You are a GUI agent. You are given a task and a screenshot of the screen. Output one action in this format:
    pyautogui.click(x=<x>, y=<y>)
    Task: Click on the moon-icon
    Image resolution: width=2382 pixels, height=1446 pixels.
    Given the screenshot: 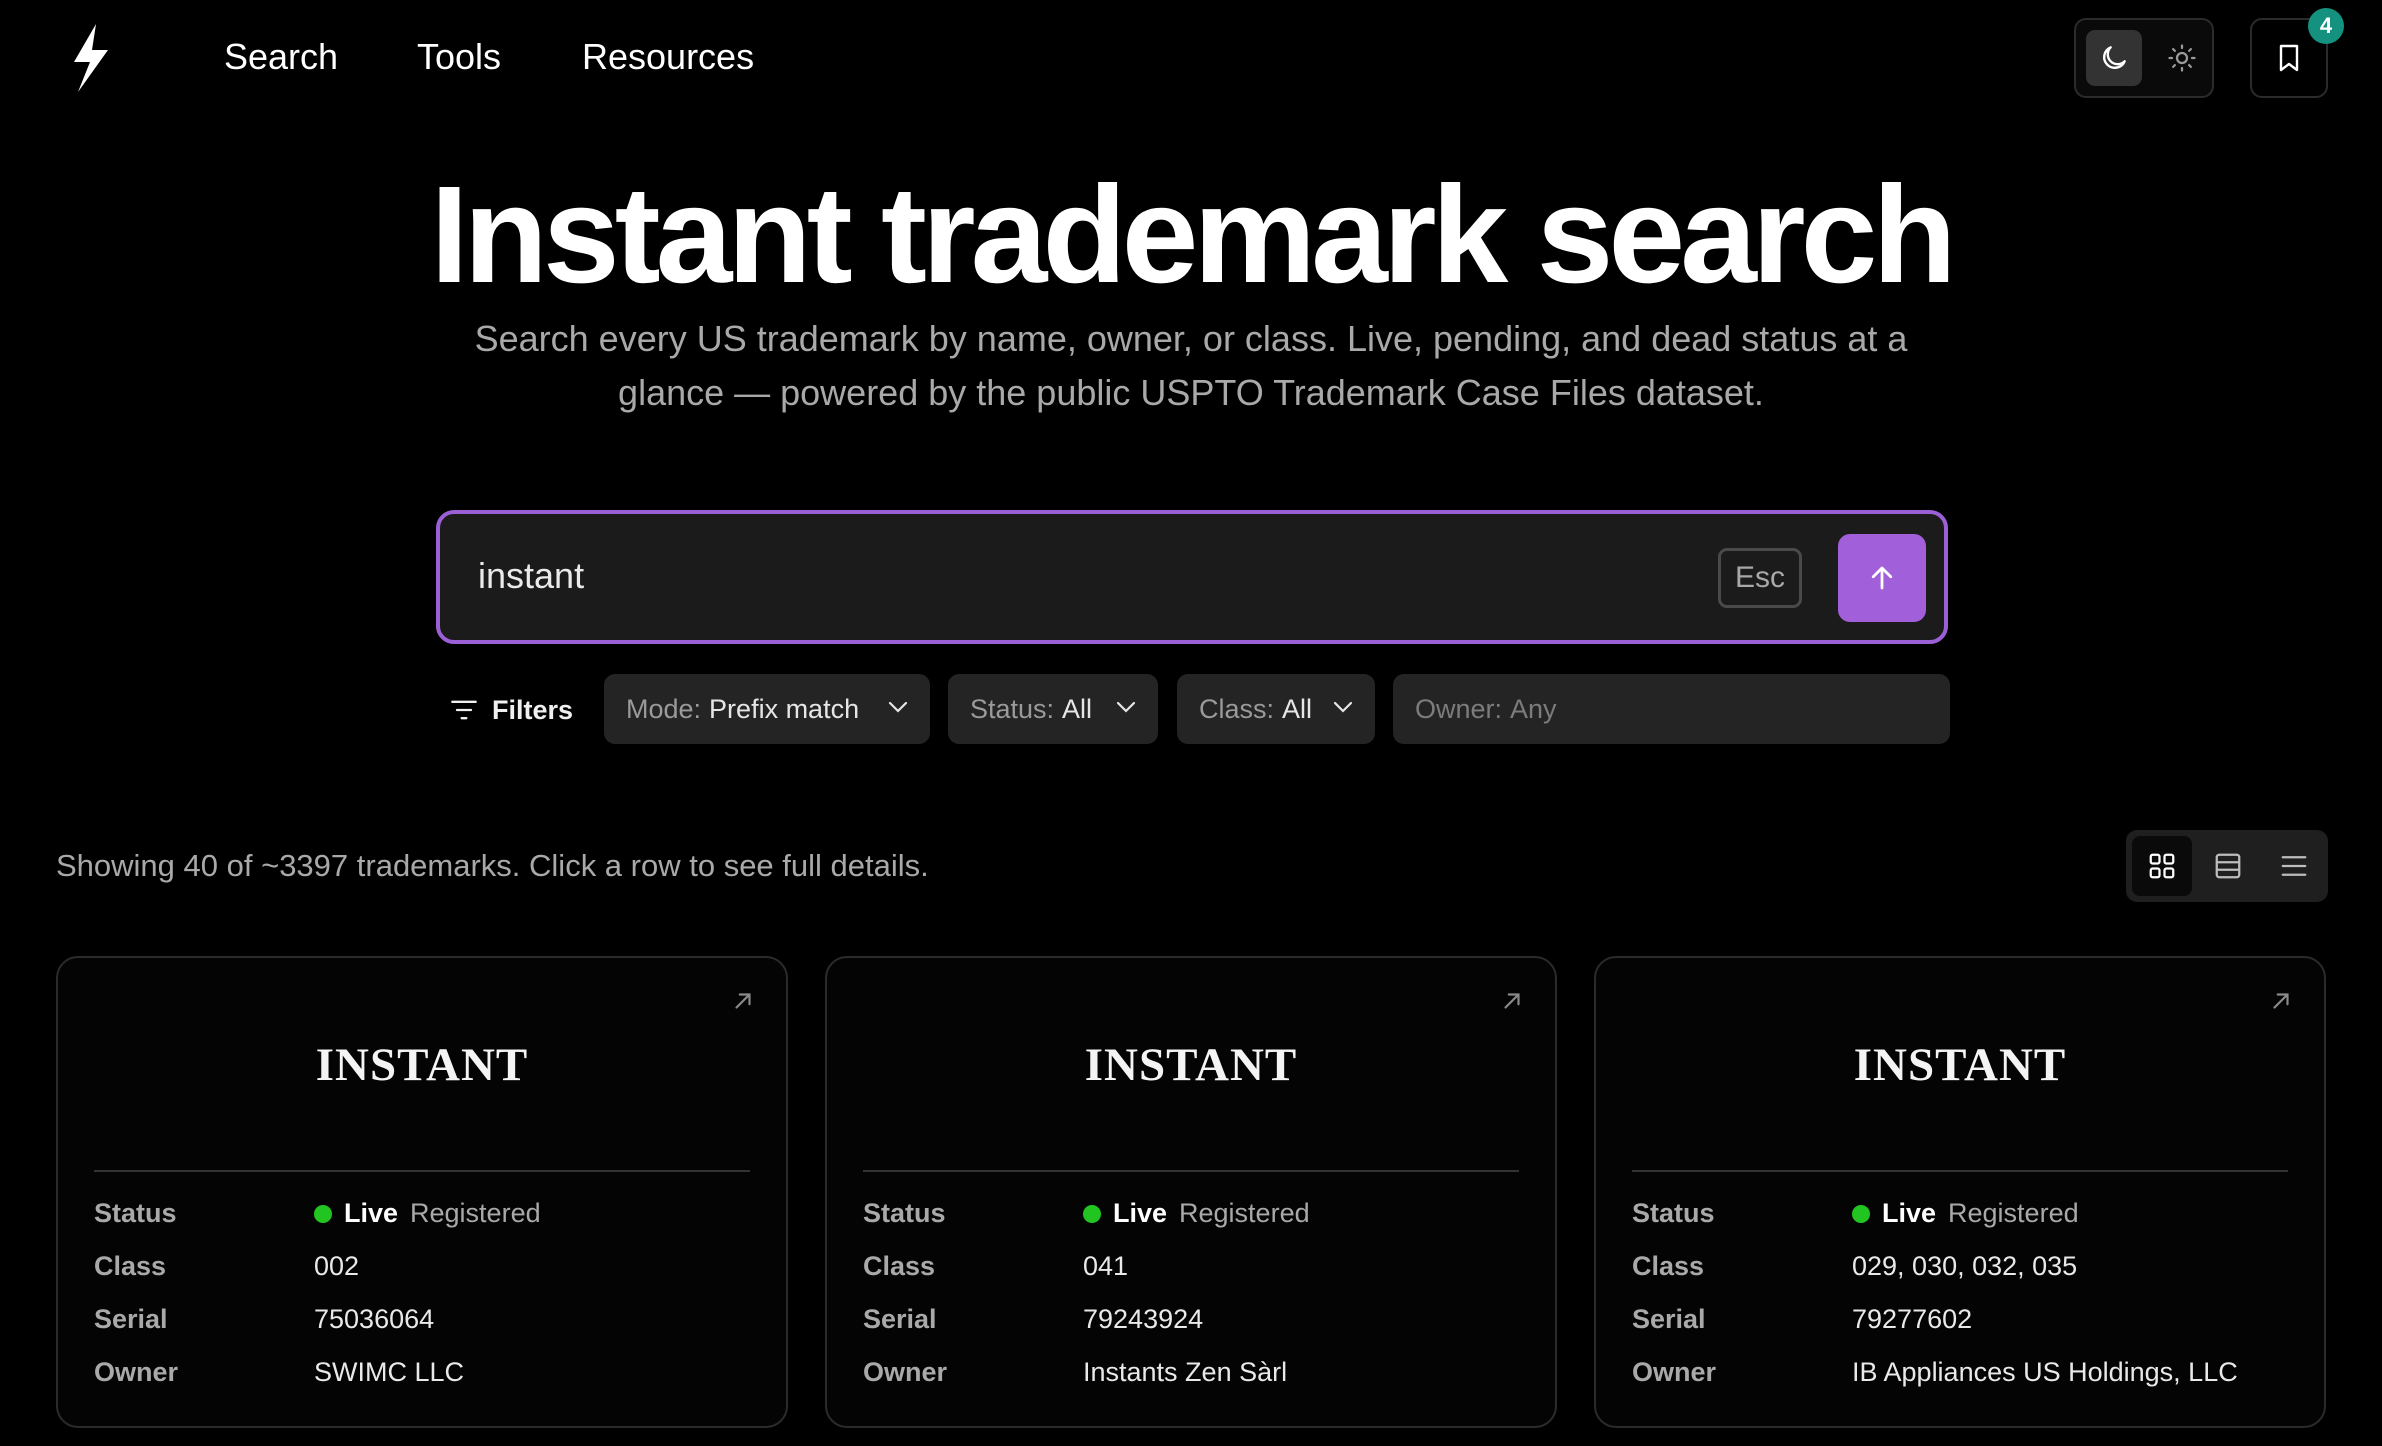 What is the action you would take?
    pyautogui.click(x=2114, y=57)
    